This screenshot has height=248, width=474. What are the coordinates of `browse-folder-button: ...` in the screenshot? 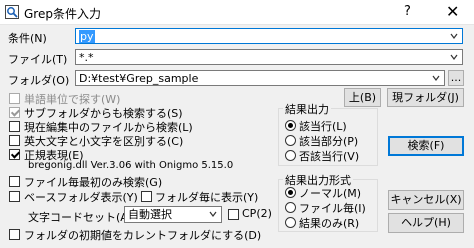 It's located at (456, 78).